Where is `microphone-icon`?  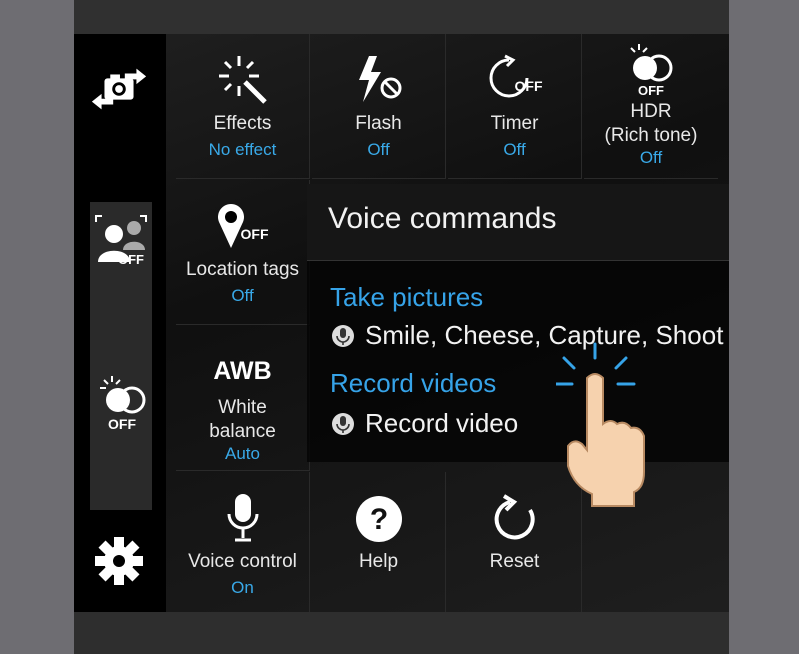 microphone-icon is located at coordinates (243, 513).